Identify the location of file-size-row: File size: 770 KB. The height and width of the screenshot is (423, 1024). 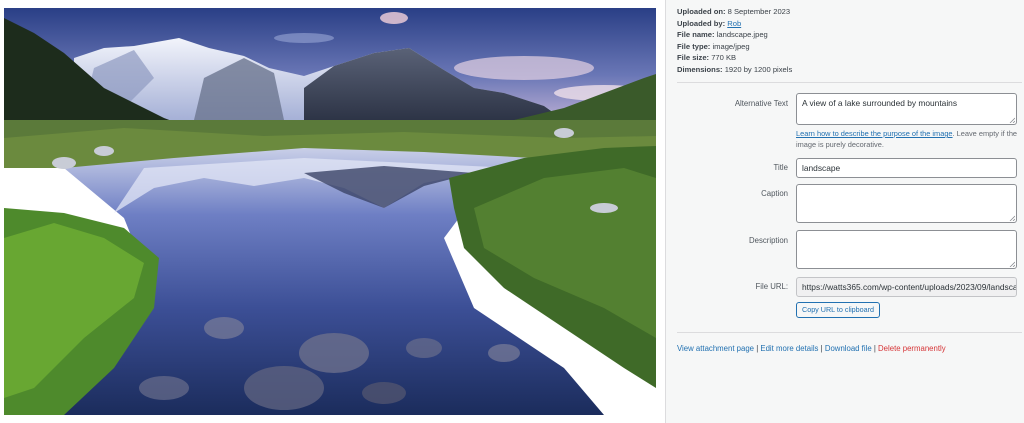
(734, 58).